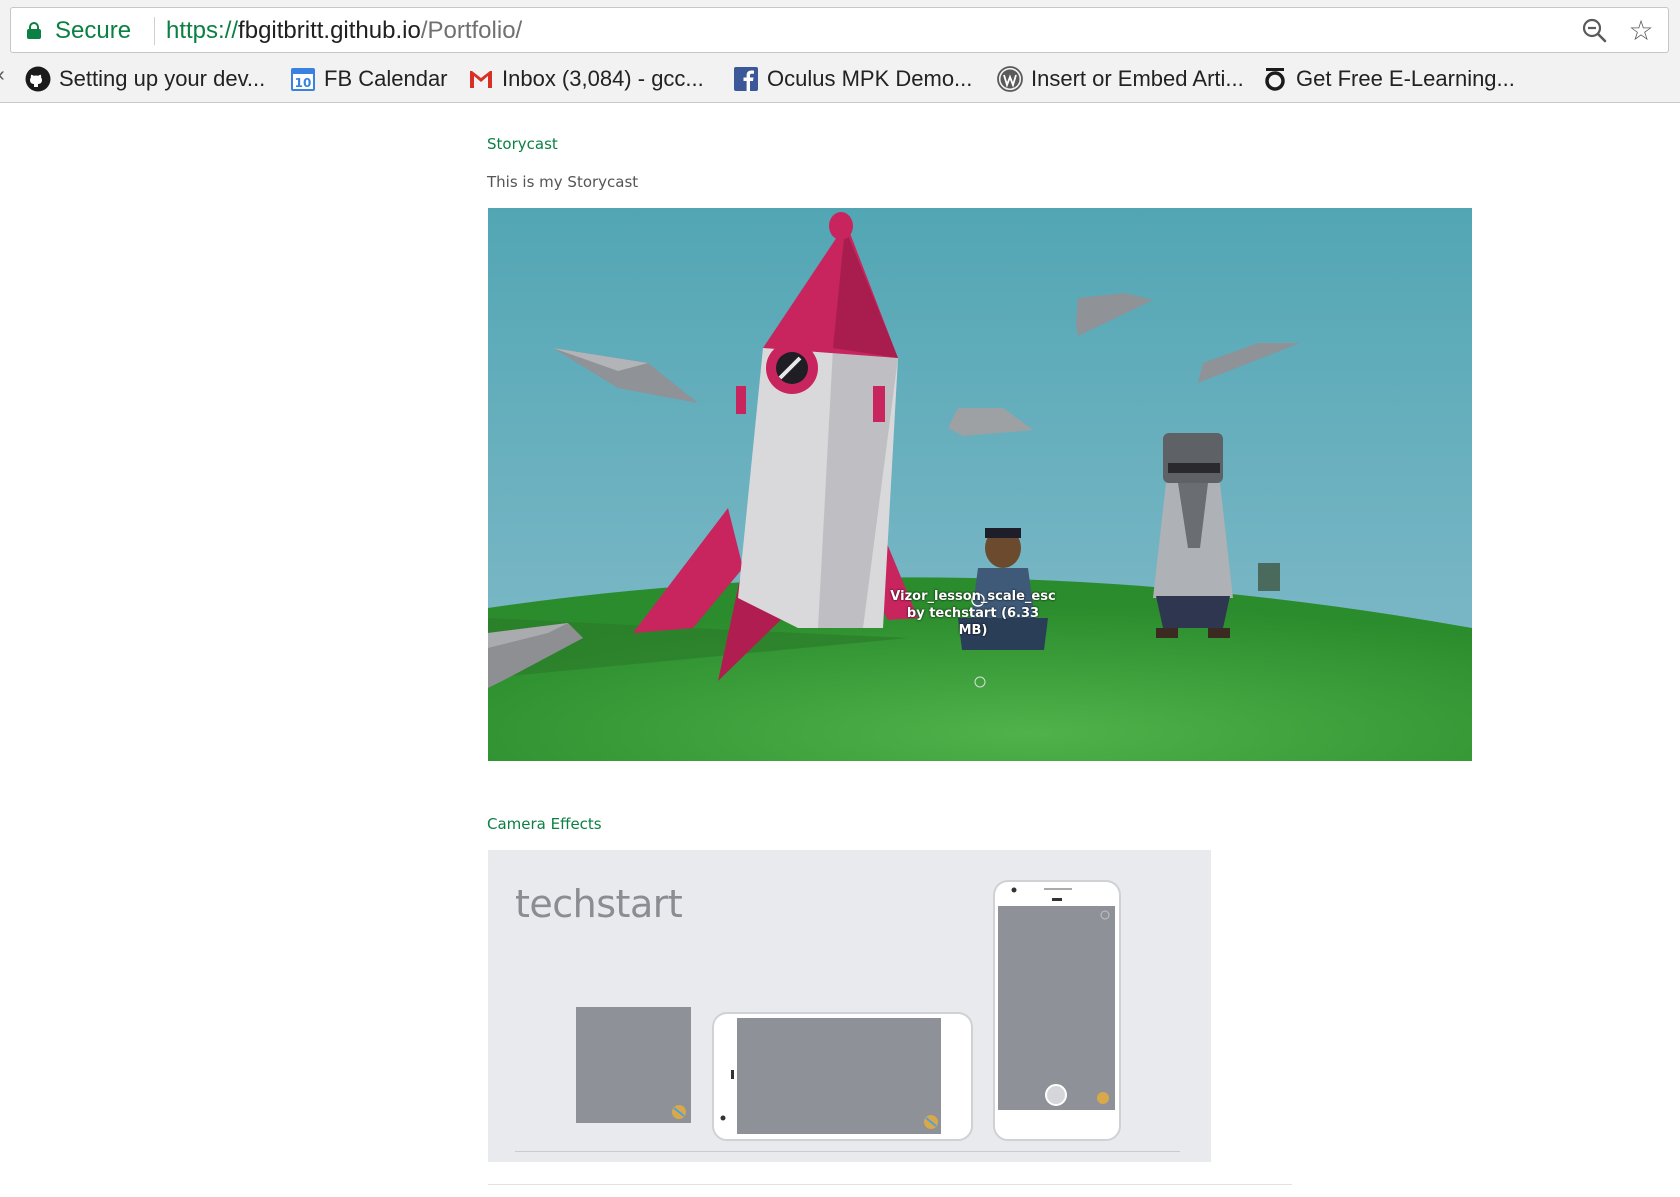 Image resolution: width=1680 pixels, height=1197 pixels. Describe the element at coordinates (746, 79) in the screenshot. I see `facebook-icon` at that location.